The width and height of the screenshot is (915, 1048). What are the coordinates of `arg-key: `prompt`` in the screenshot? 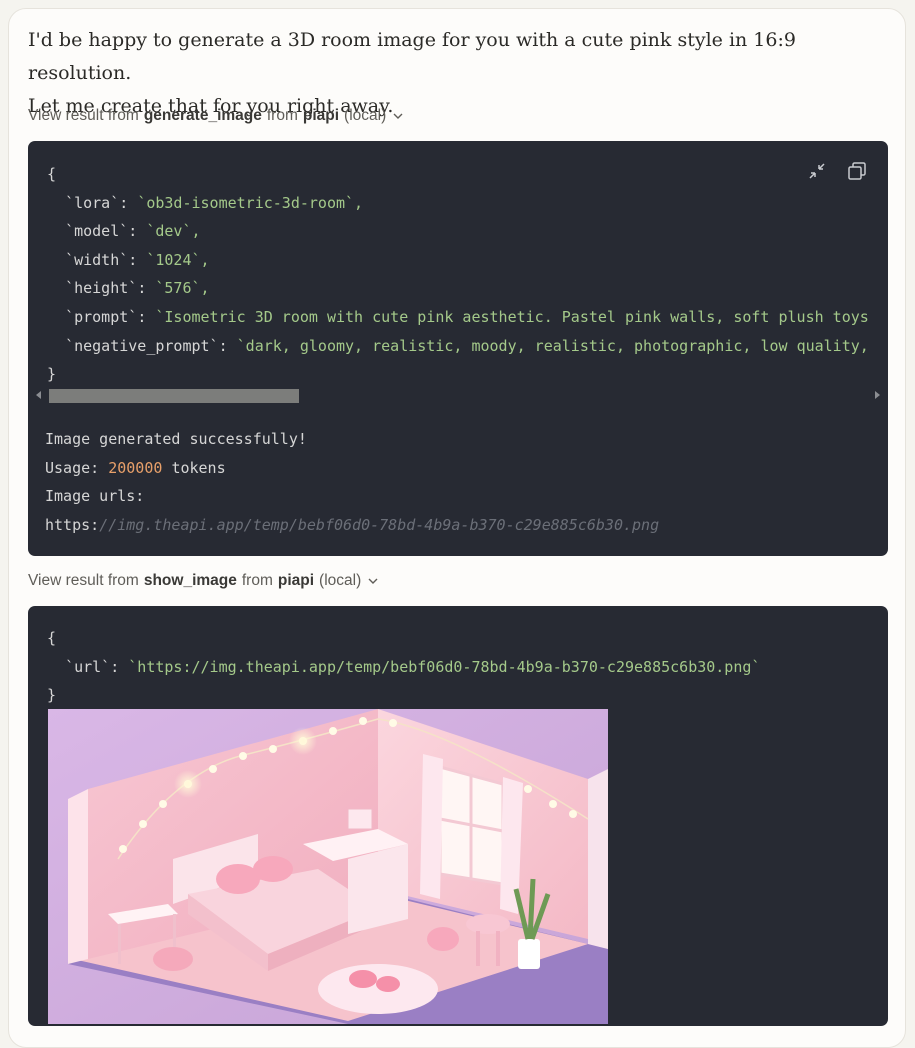 It's located at (101, 316).